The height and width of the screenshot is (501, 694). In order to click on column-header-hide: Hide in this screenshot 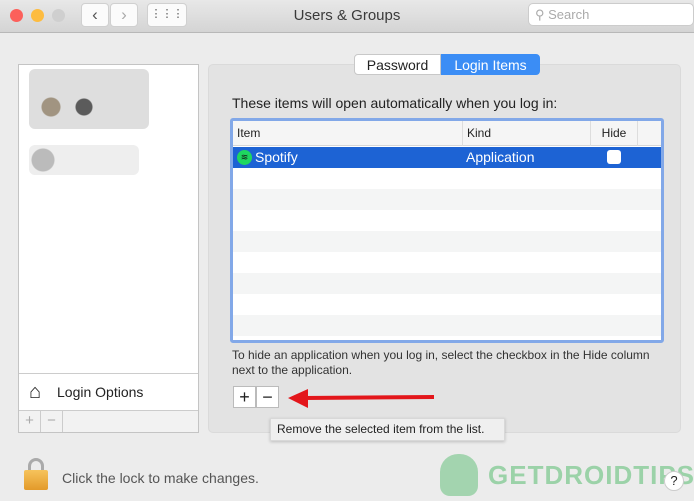, I will do `click(614, 133)`.